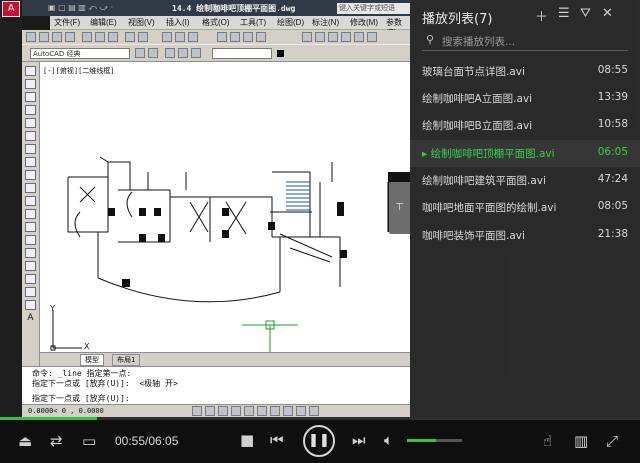 The image size is (640, 463). What do you see at coordinates (612, 234) in the screenshot?
I see `playlist-item-duration: 21:38` at bounding box center [612, 234].